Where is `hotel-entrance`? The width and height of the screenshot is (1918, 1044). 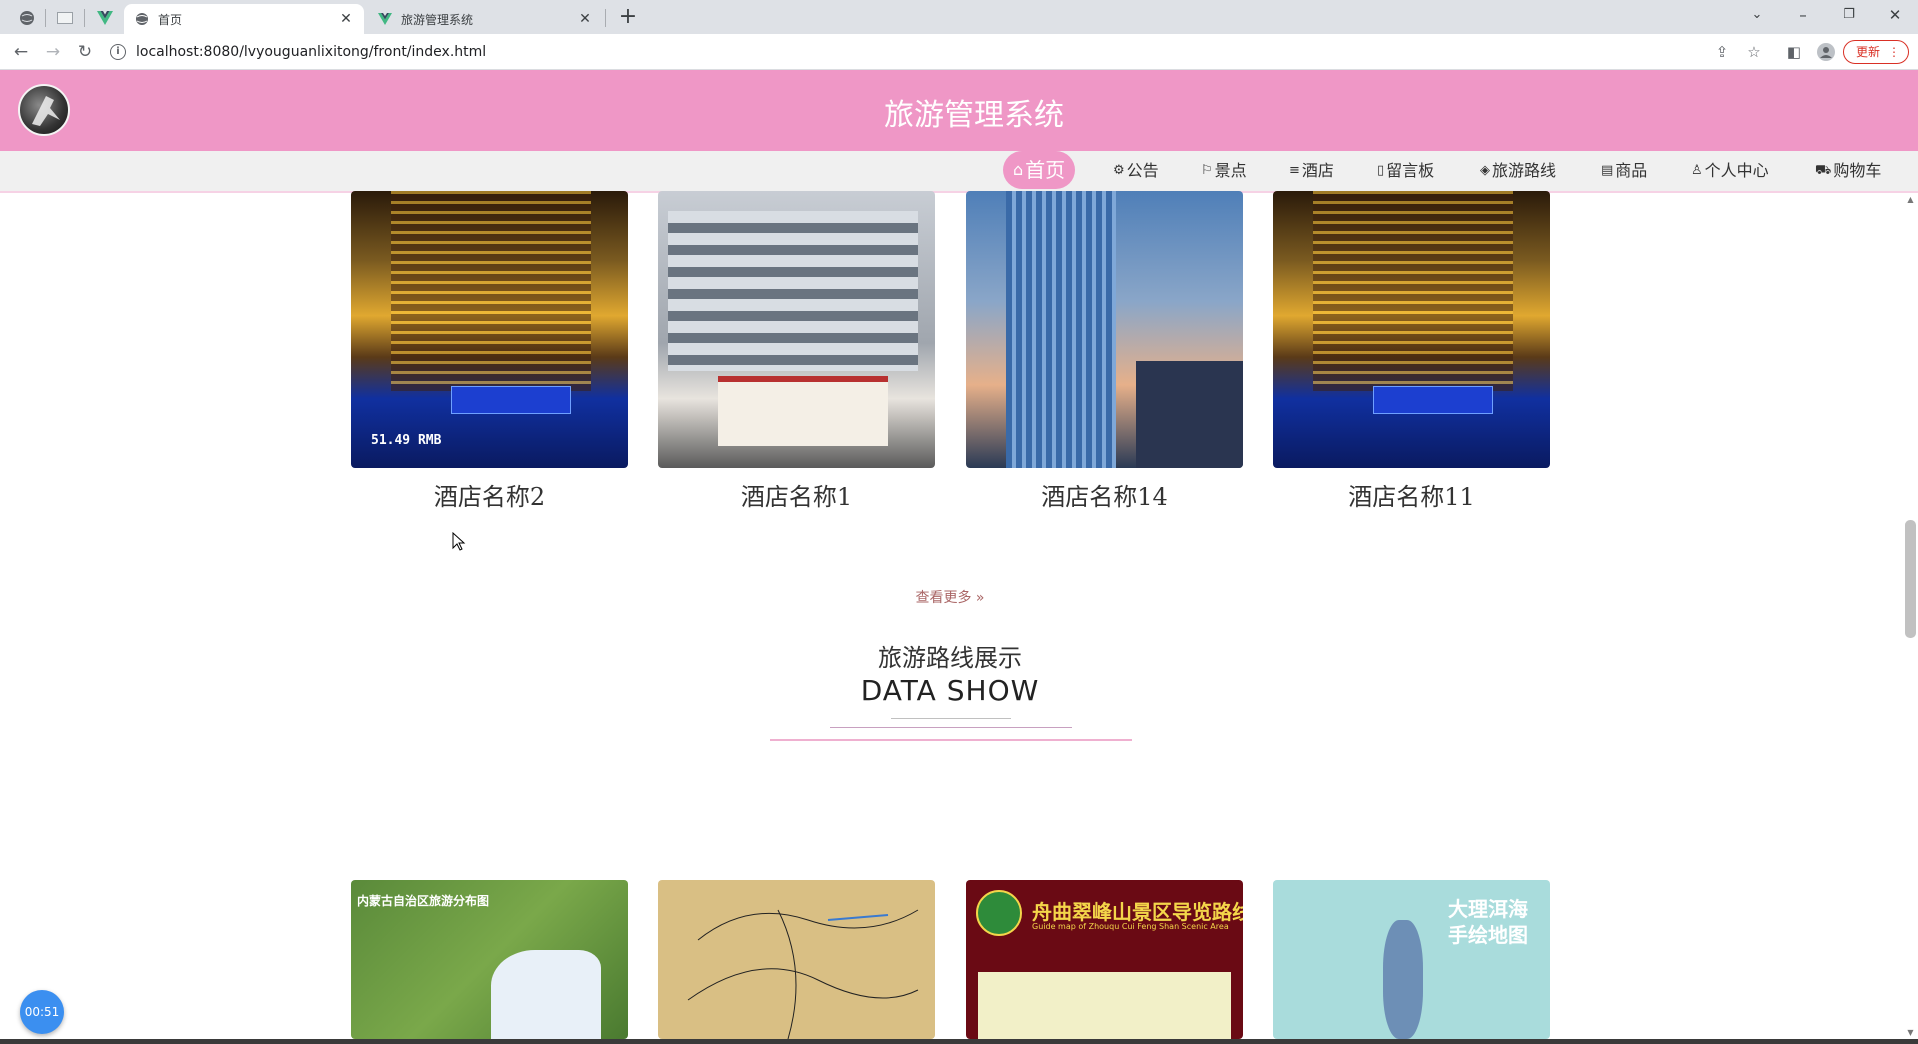
hotel-entrance is located at coordinates (803, 411).